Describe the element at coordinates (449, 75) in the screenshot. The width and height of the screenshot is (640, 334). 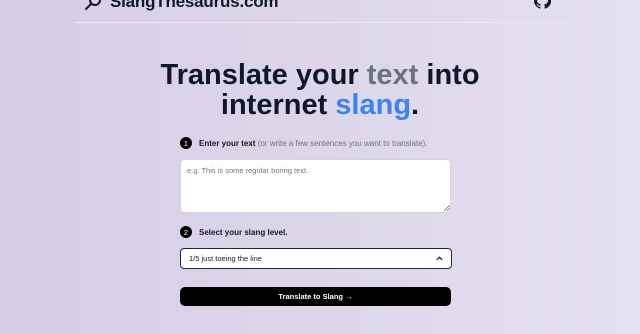
I see `title-part: into` at that location.